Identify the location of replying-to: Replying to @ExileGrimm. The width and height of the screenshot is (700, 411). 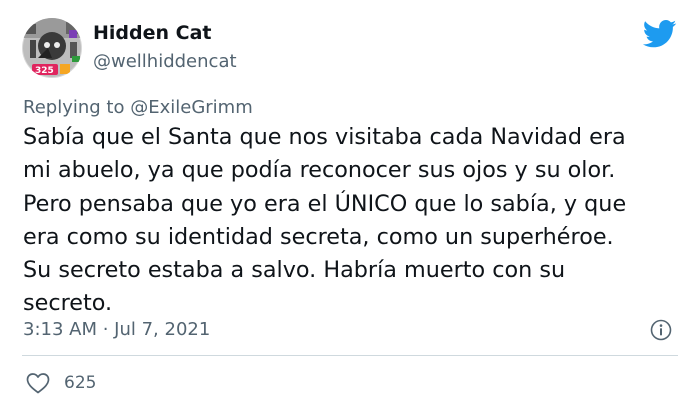
(138, 107).